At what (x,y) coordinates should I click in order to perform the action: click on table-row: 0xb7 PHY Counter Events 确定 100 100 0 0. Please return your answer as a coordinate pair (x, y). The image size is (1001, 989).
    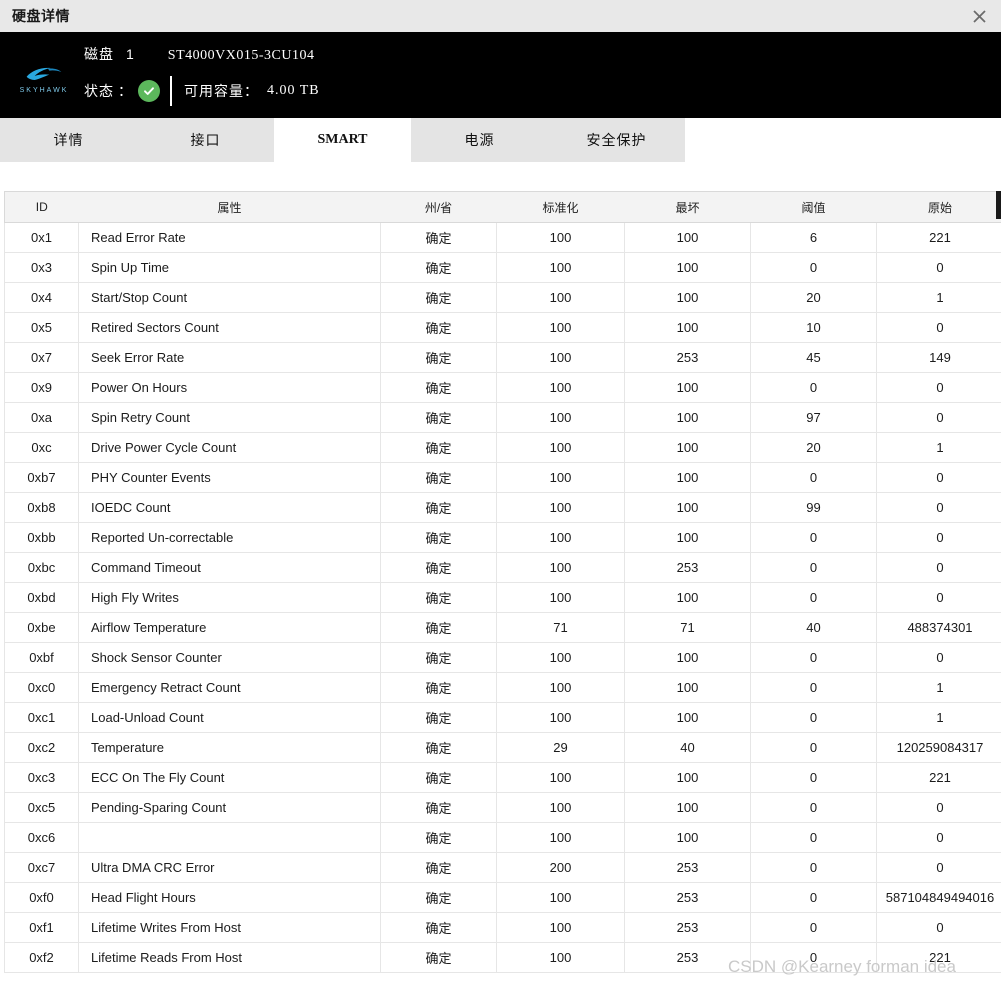
    Looking at the image, I should click on (502, 477).